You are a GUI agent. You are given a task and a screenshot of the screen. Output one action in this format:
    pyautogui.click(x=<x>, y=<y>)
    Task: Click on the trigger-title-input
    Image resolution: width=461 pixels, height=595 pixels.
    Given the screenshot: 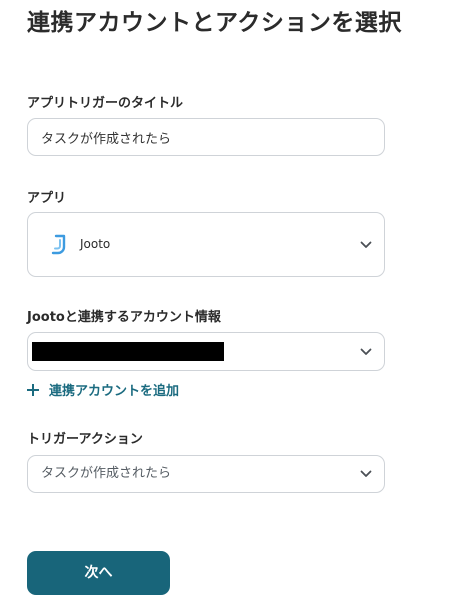 What is the action you would take?
    pyautogui.click(x=206, y=137)
    